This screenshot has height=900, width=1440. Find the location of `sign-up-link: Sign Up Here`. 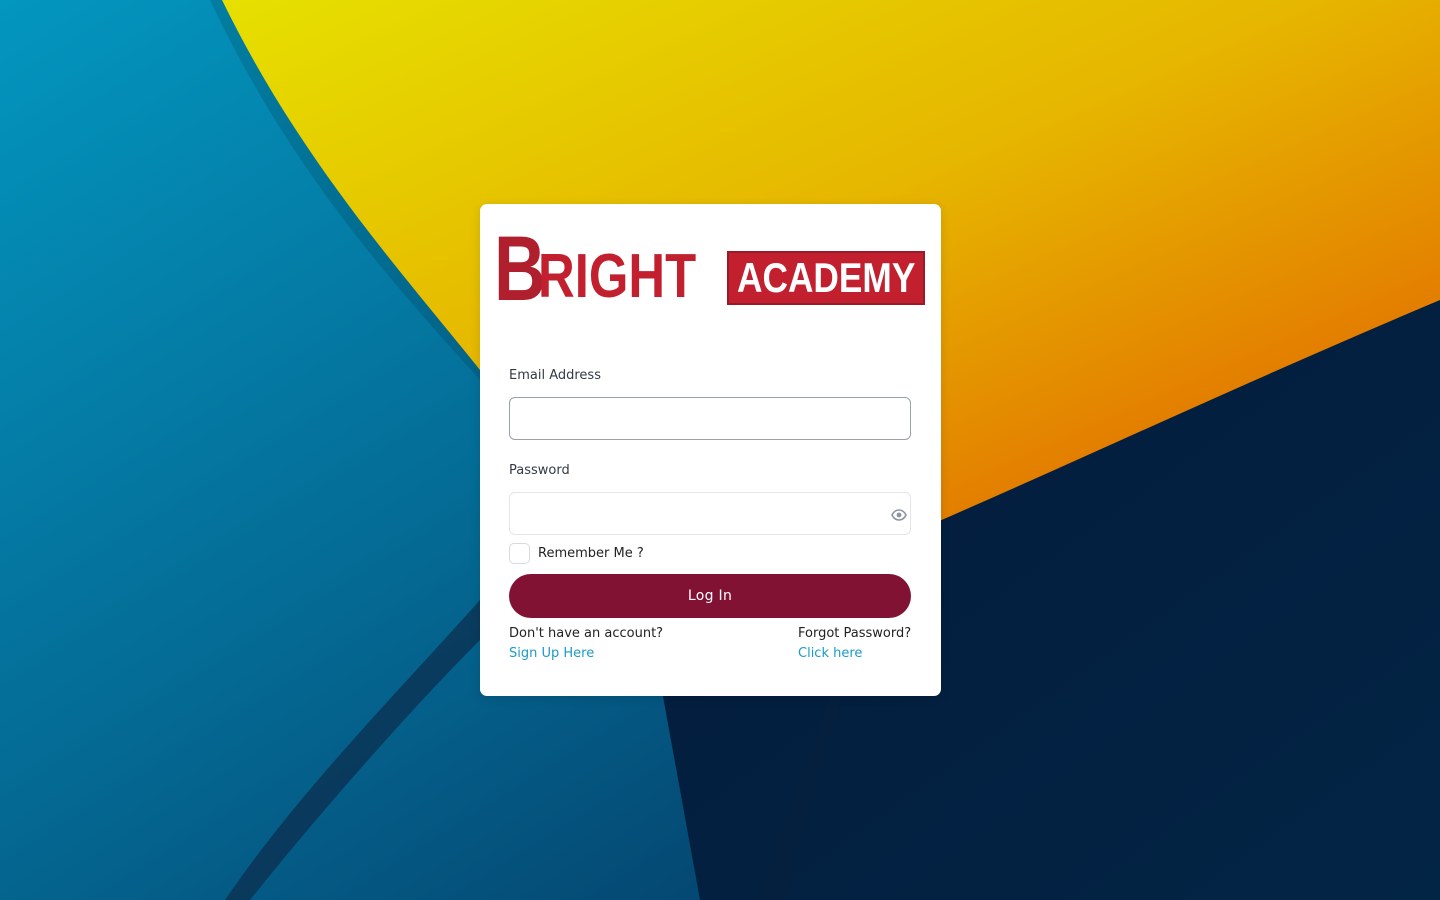

sign-up-link: Sign Up Here is located at coordinates (551, 653).